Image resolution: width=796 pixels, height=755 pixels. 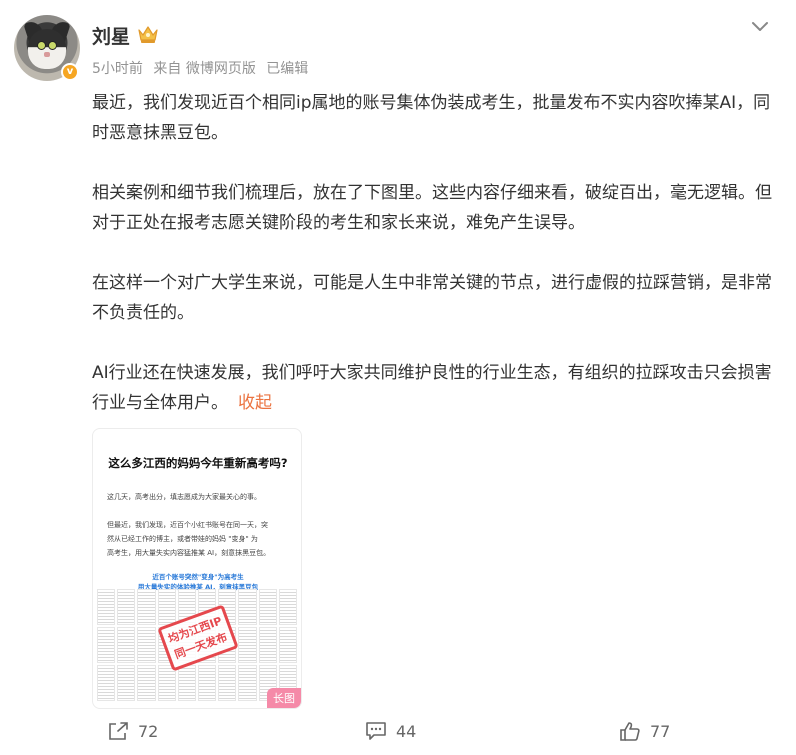 I want to click on like-count: 77, so click(x=660, y=731).